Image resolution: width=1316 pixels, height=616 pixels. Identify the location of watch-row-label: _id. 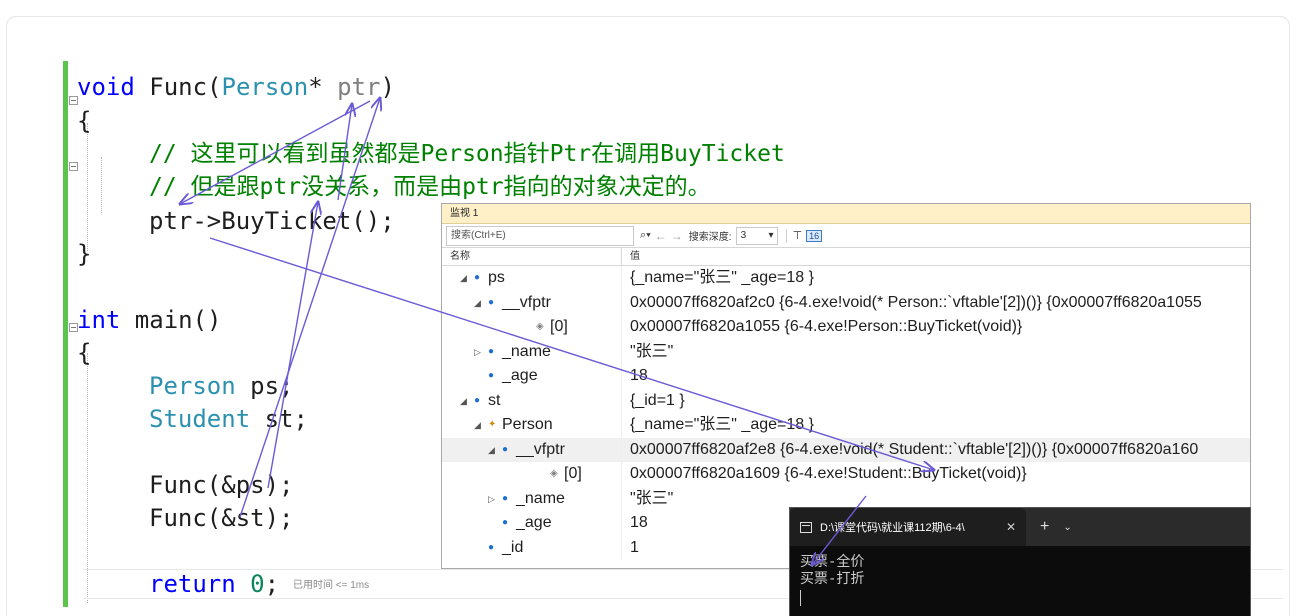
(513, 547).